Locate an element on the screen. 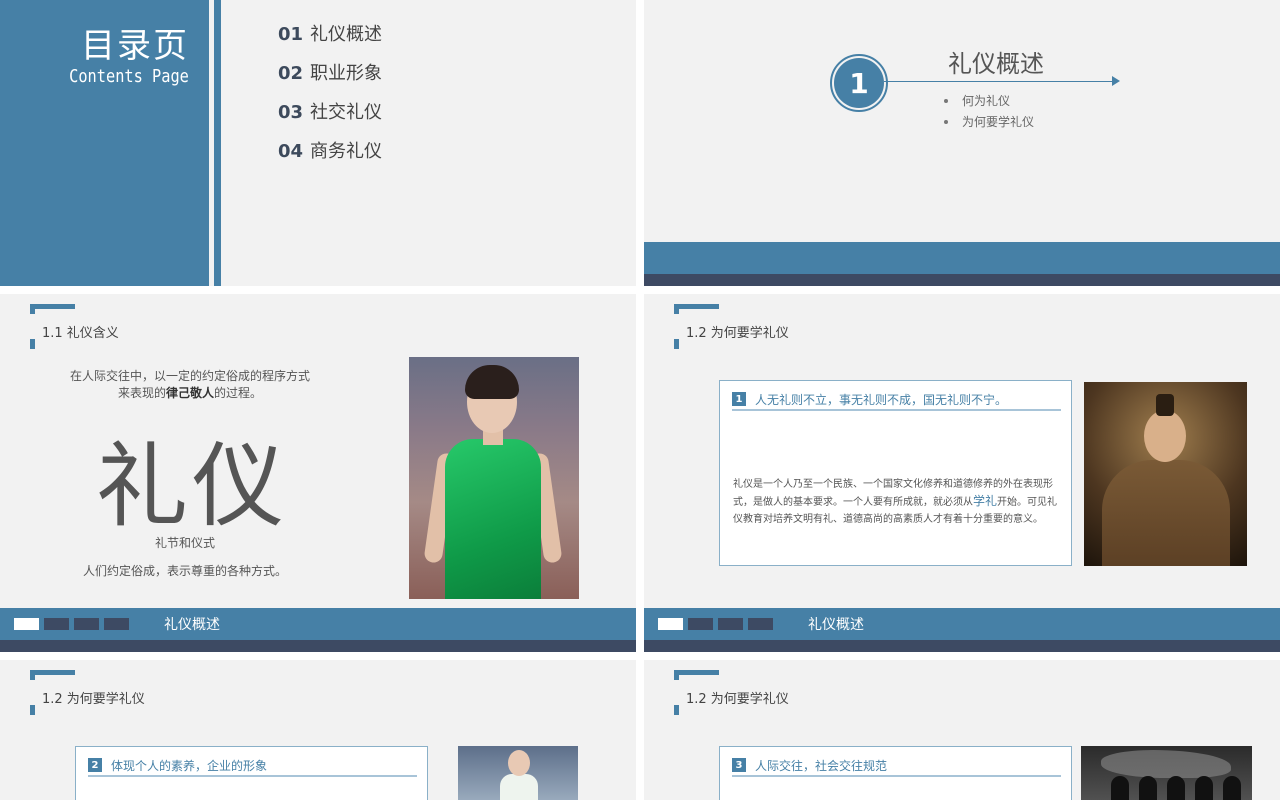  big-word: 礼仪 is located at coordinates (192, 486).